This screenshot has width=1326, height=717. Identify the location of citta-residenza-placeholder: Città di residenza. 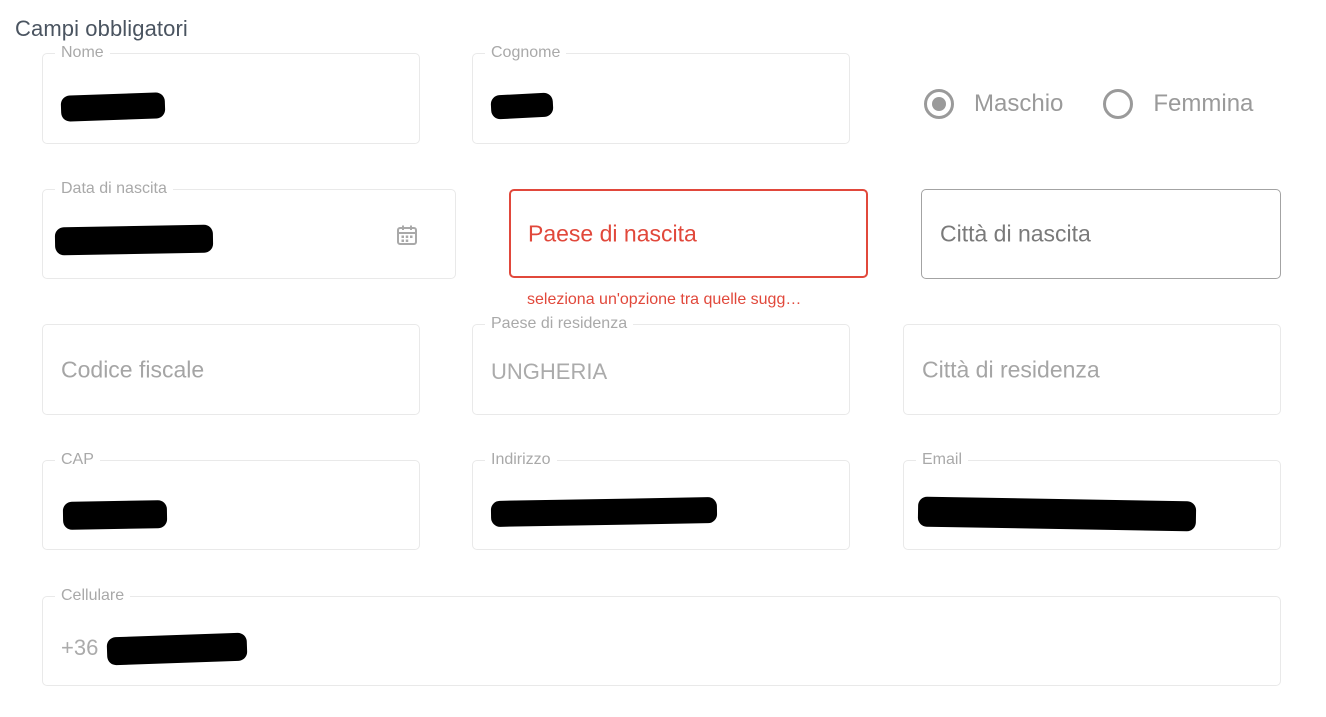
(1011, 369).